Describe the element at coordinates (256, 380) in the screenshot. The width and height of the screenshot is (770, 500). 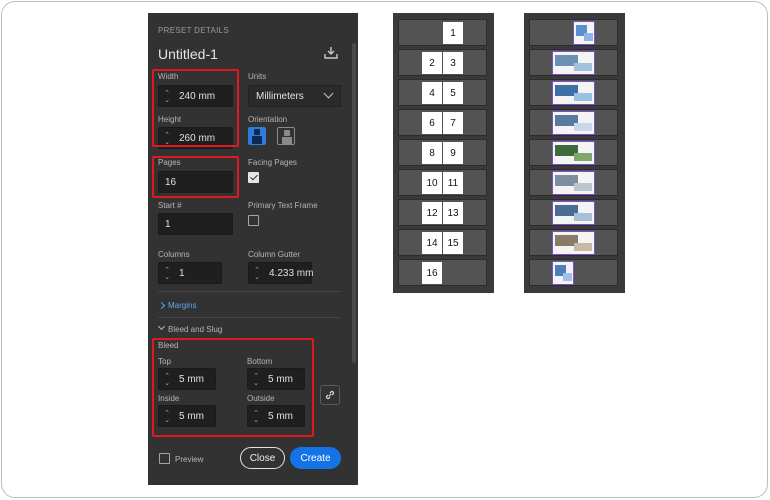
I see `bleed-bottom-stepper: ⌃ ⌄` at that location.